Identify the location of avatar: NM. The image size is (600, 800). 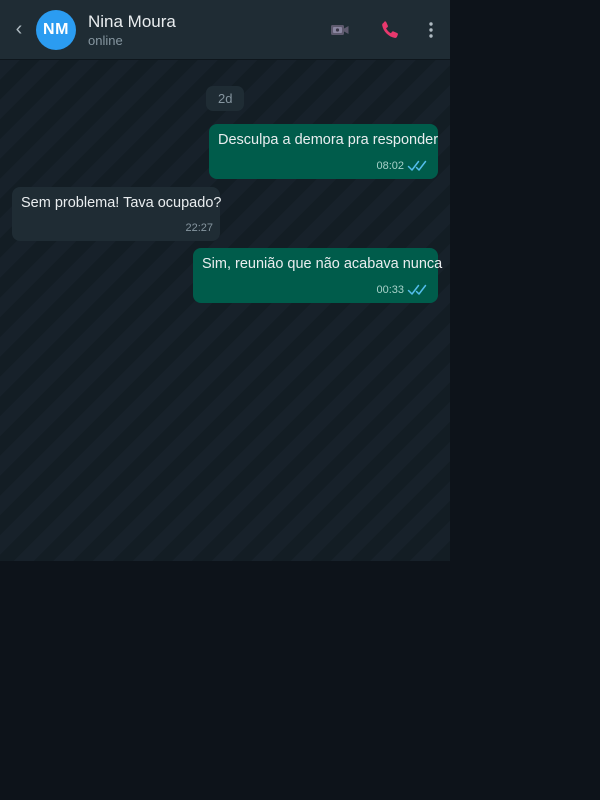
(56, 30).